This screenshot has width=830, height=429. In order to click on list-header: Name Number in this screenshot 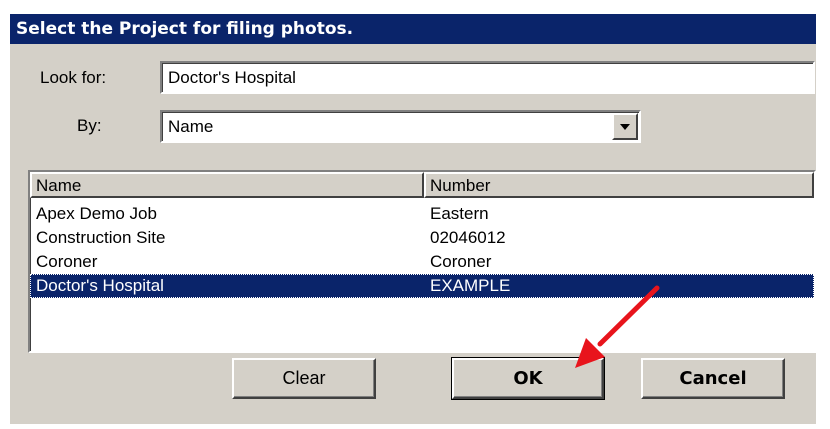, I will do `click(422, 185)`.